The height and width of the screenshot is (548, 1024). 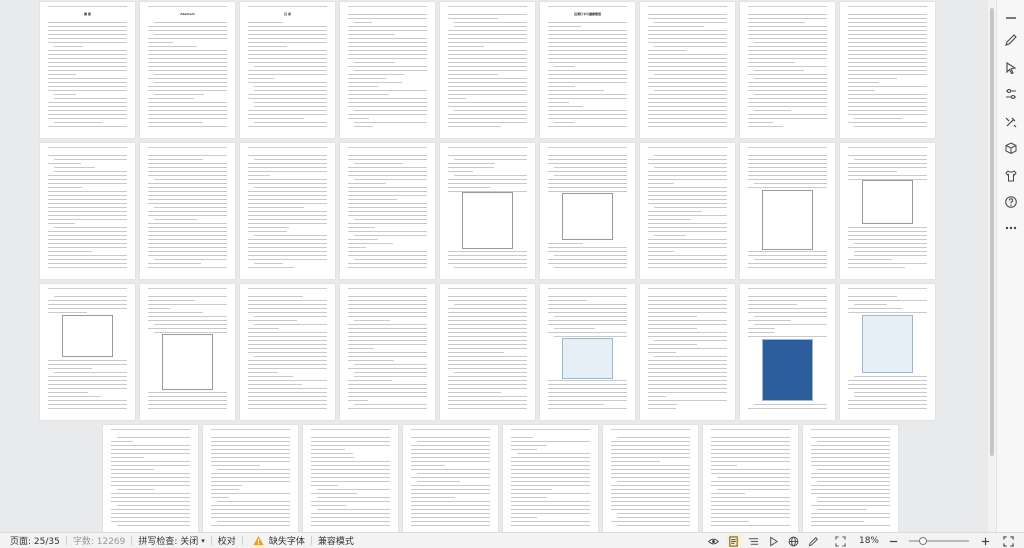 What do you see at coordinates (841, 541) in the screenshot?
I see `fit-icon` at bounding box center [841, 541].